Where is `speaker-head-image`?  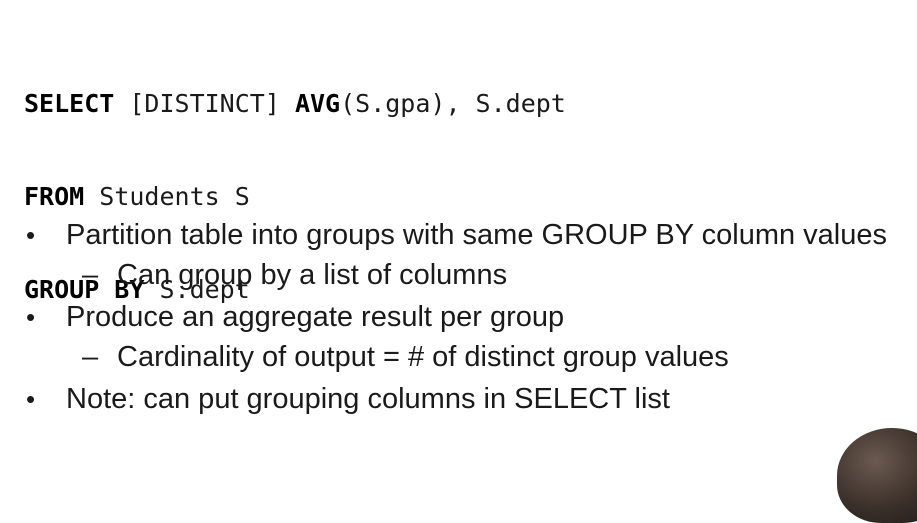
speaker-head-image is located at coordinates (877, 475).